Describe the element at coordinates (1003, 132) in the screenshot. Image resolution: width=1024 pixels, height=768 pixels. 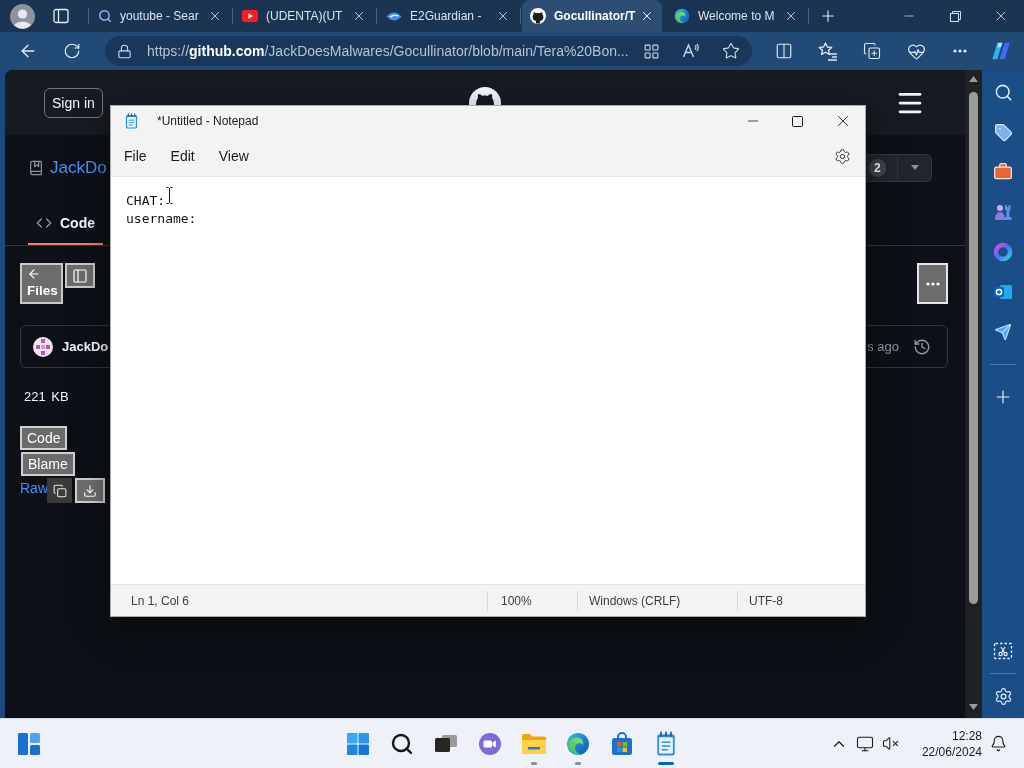
I see `tag-icon` at that location.